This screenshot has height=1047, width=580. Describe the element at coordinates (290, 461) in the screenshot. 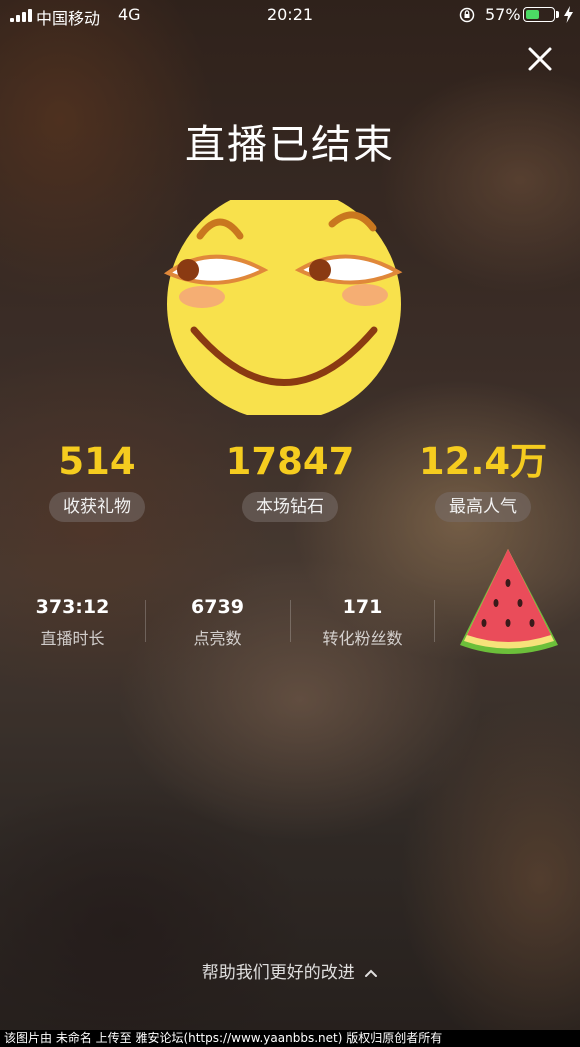

I see `stat-diamonds-value: 17847` at that location.